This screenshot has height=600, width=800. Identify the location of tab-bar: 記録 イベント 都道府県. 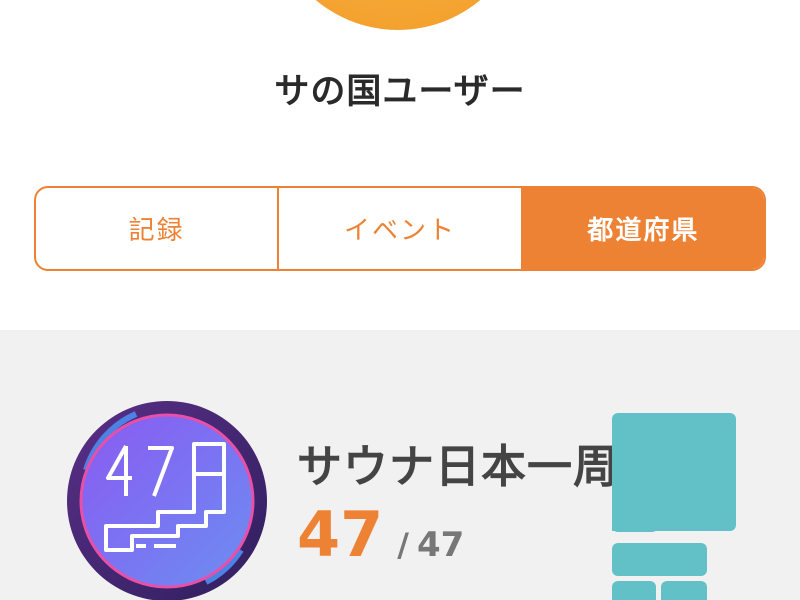
(400, 228).